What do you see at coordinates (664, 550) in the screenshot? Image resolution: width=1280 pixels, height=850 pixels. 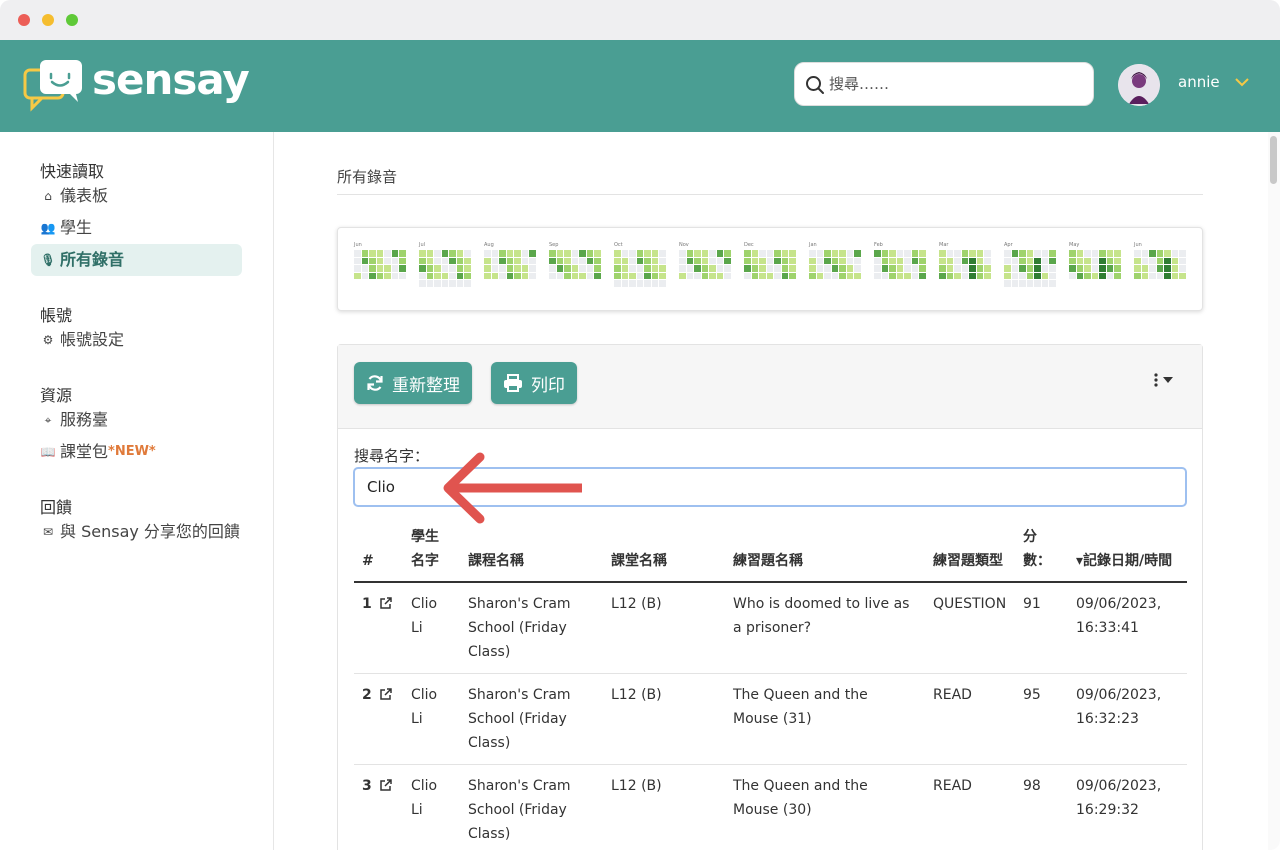 I see `column-header-lesson-name: 課堂名稱` at bounding box center [664, 550].